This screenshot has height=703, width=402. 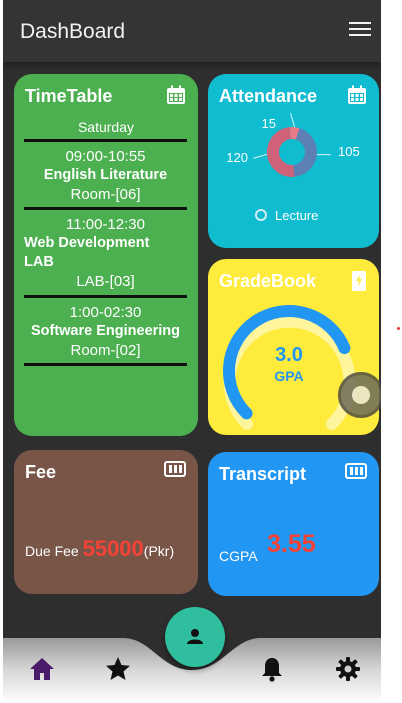 I want to click on cgpa-value: 3.55, so click(x=291, y=544).